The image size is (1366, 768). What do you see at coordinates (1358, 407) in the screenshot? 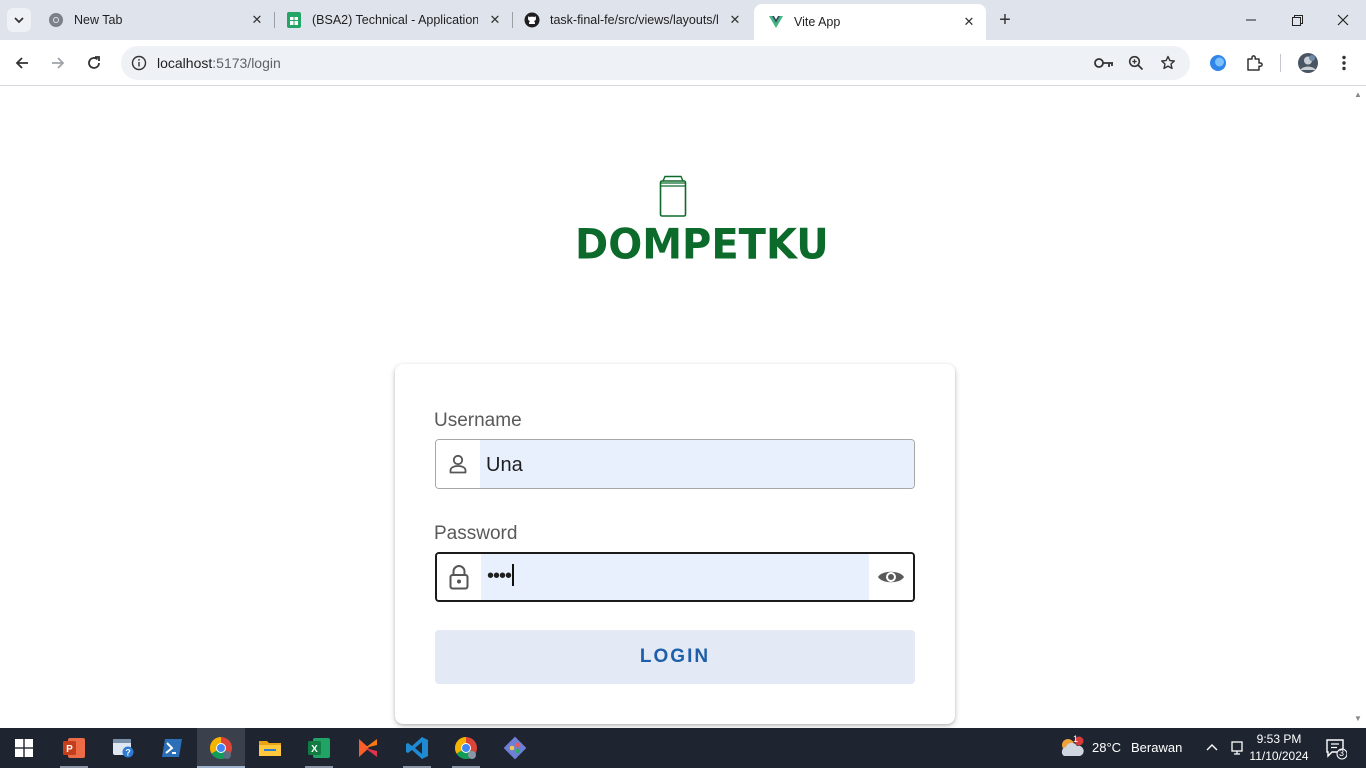
I see `page-scrollbar: ▲ ▼` at bounding box center [1358, 407].